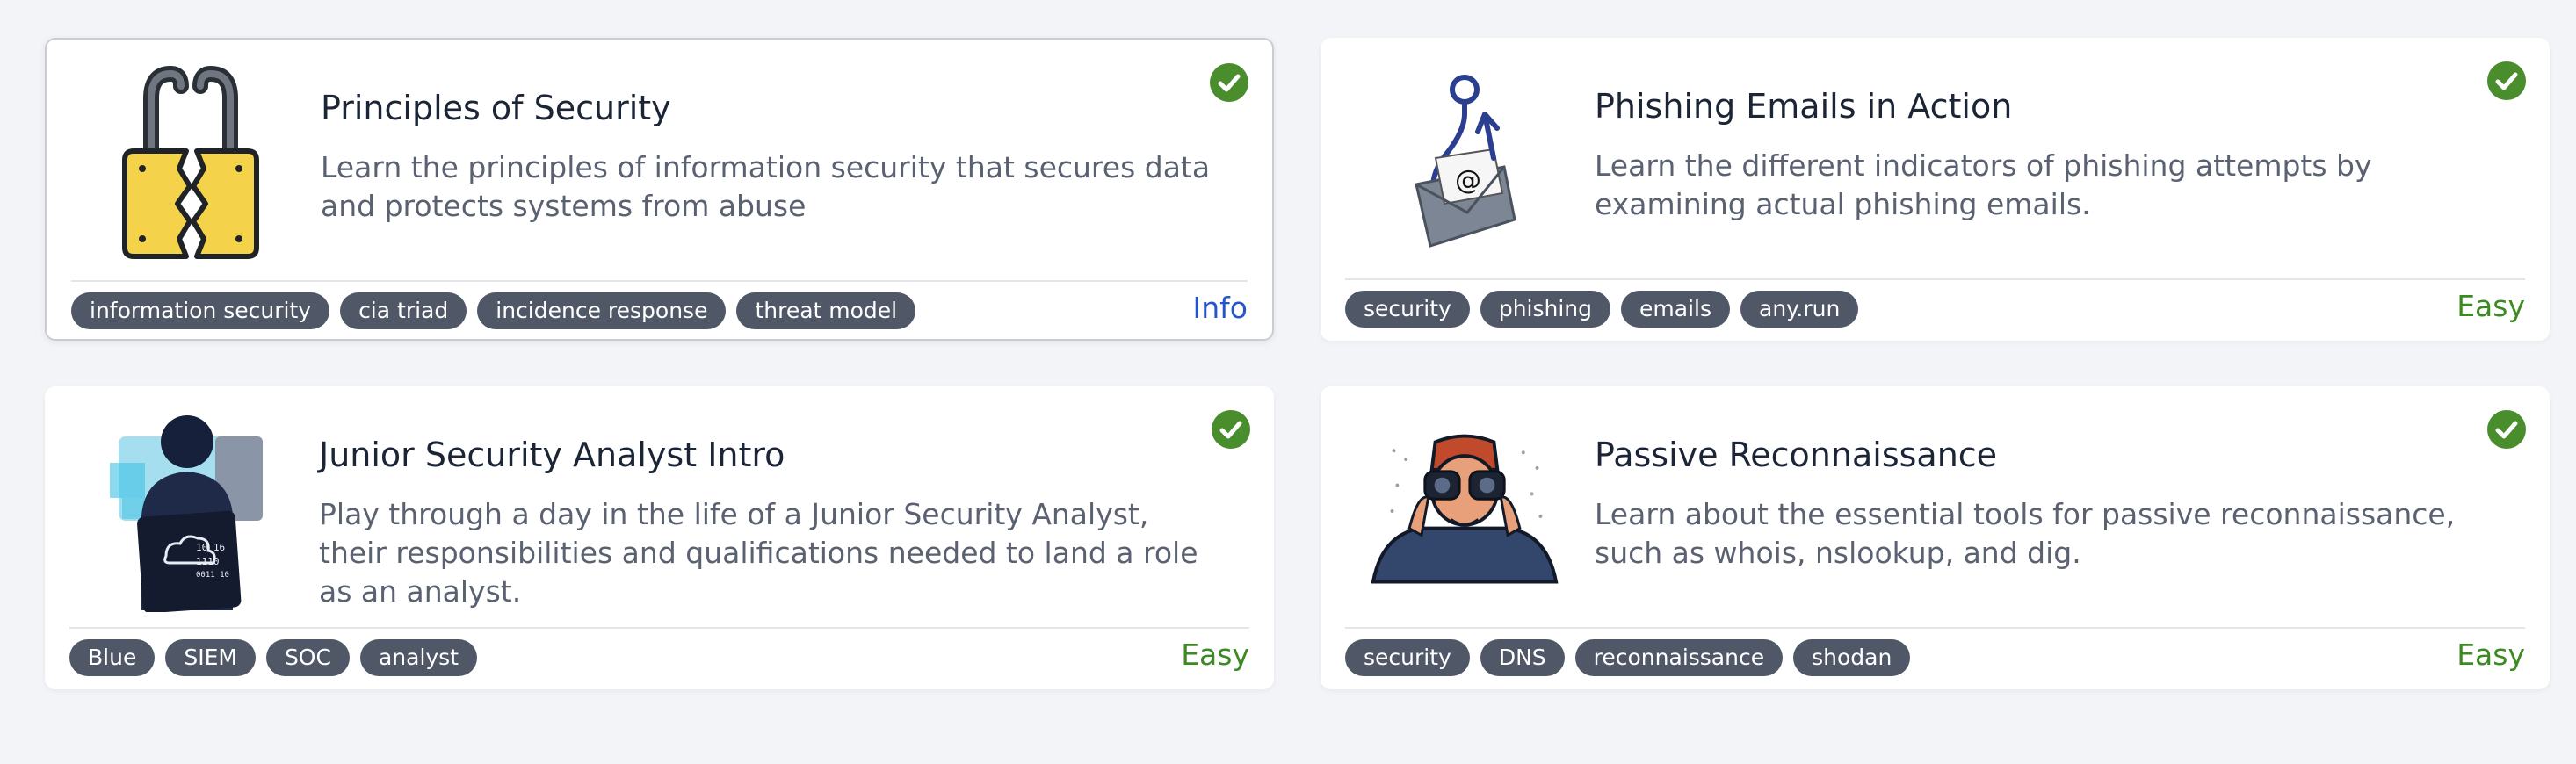  What do you see at coordinates (210, 547) in the screenshot?
I see `svg-text: 10 16` at bounding box center [210, 547].